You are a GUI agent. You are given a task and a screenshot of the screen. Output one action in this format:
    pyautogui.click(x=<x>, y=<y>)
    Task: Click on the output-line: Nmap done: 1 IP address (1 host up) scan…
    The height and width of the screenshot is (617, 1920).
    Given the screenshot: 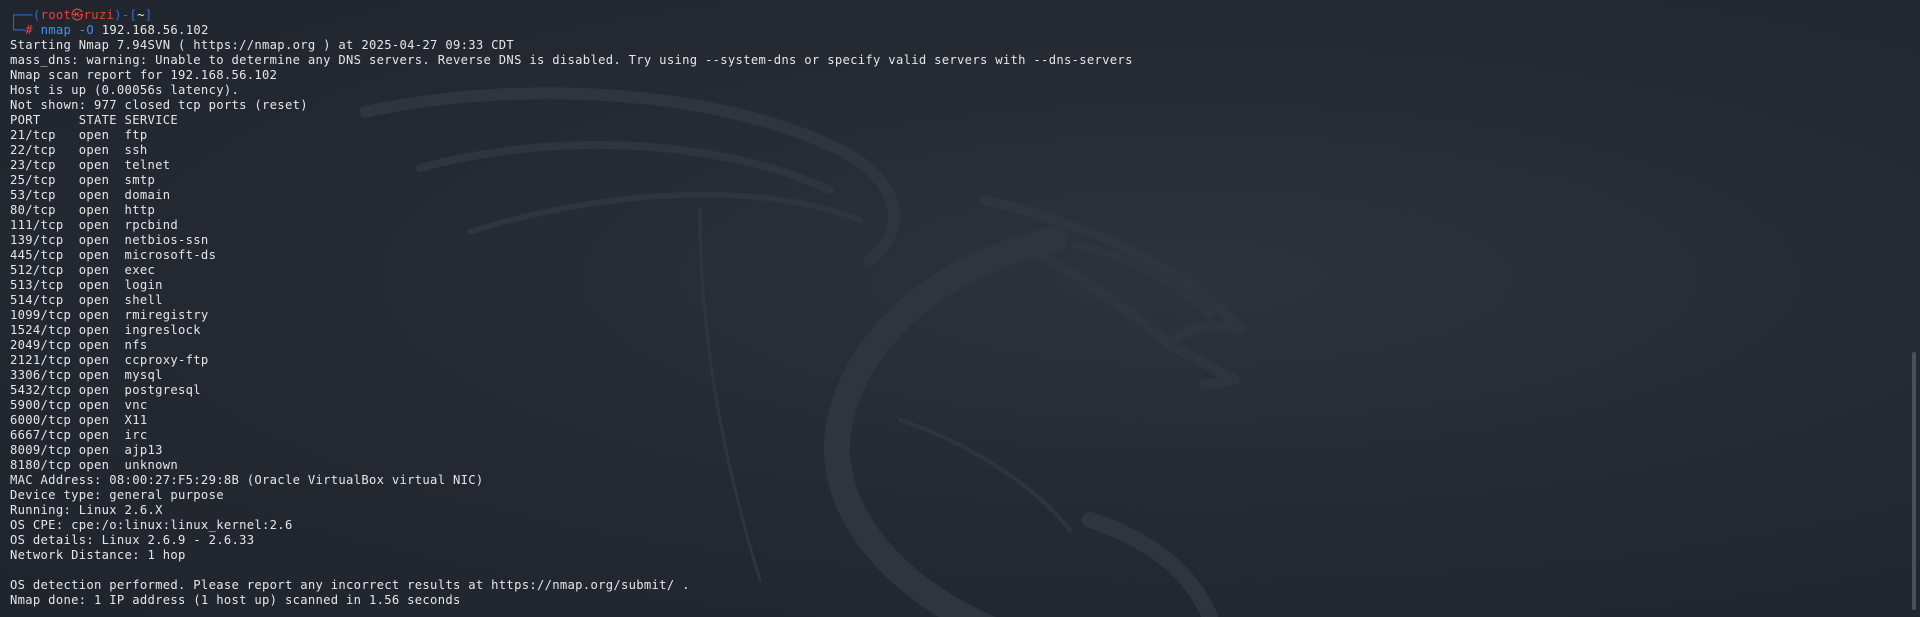 What is the action you would take?
    pyautogui.click(x=235, y=600)
    